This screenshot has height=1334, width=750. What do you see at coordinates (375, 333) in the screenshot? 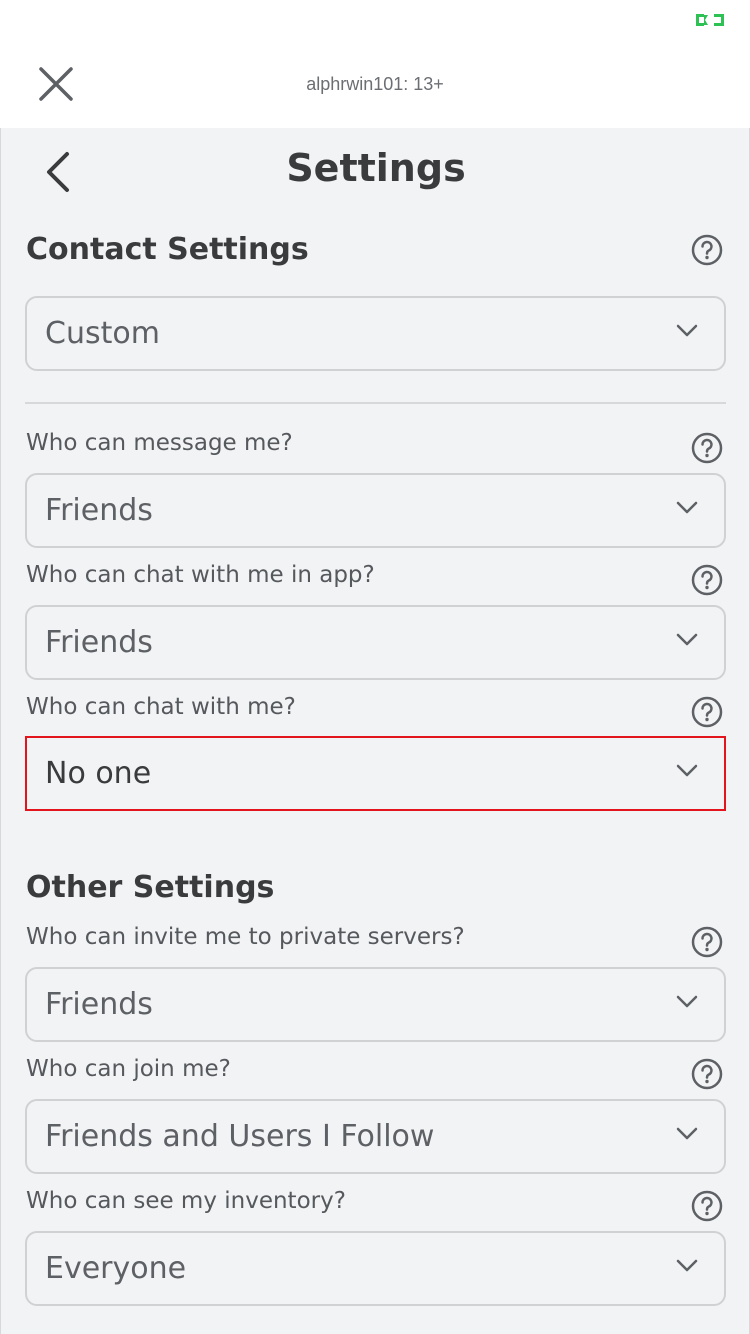
I see `contact-preset-dropdown: Custom` at bounding box center [375, 333].